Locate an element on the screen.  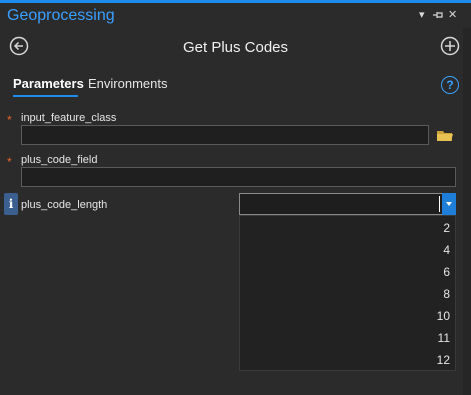
text-caret is located at coordinates (439, 204).